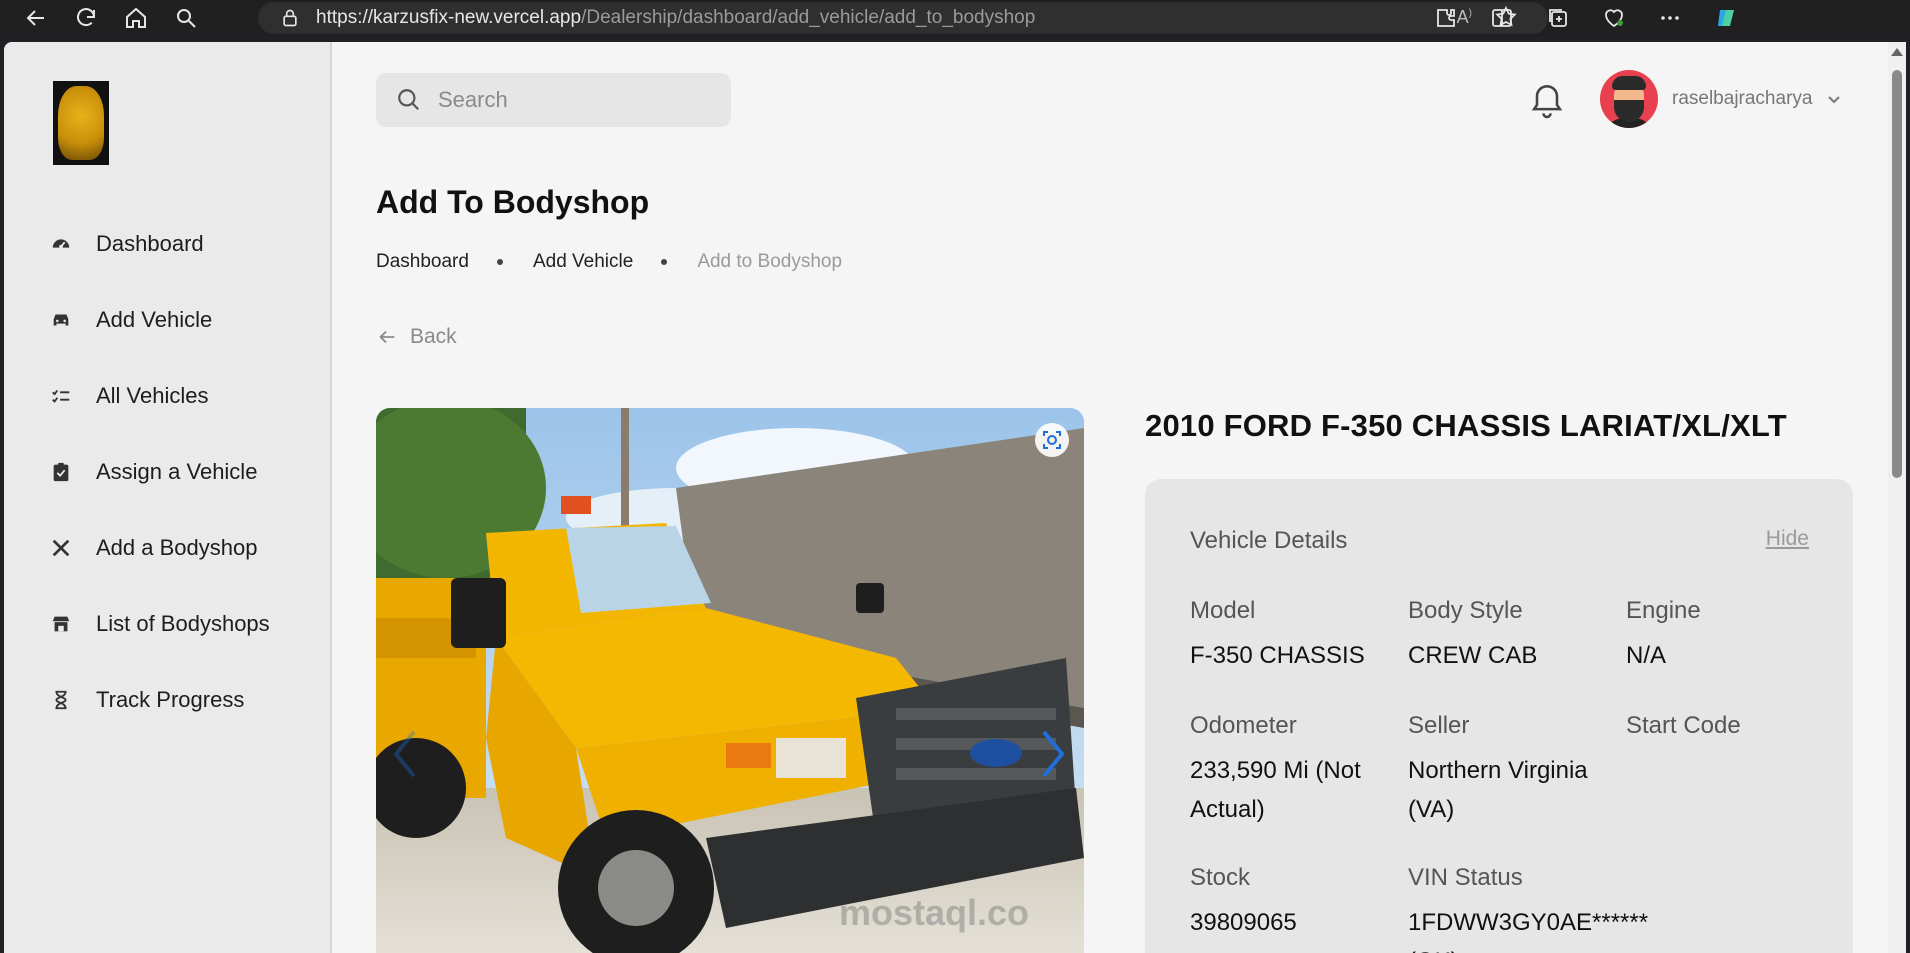 The height and width of the screenshot is (953, 1910). What do you see at coordinates (1275, 767) in the screenshot?
I see `field-odometer: Odometer 233,590 Mi (Not Actual)` at bounding box center [1275, 767].